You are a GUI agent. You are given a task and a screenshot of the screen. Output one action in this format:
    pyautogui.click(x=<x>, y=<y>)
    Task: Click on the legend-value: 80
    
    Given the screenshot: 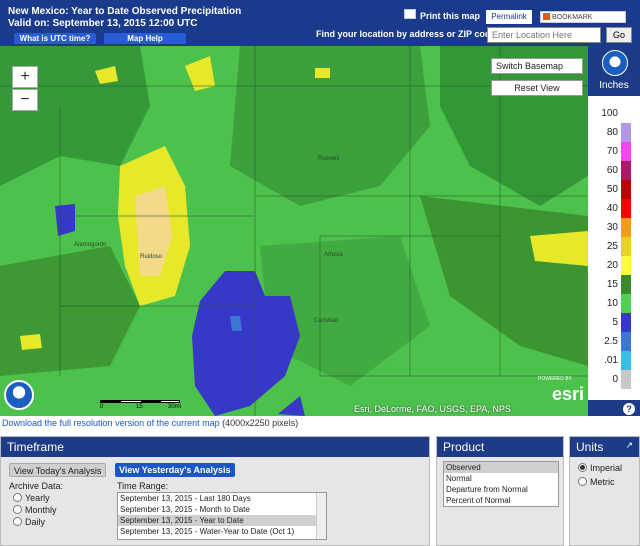 What is the action you would take?
    pyautogui.click(x=612, y=132)
    